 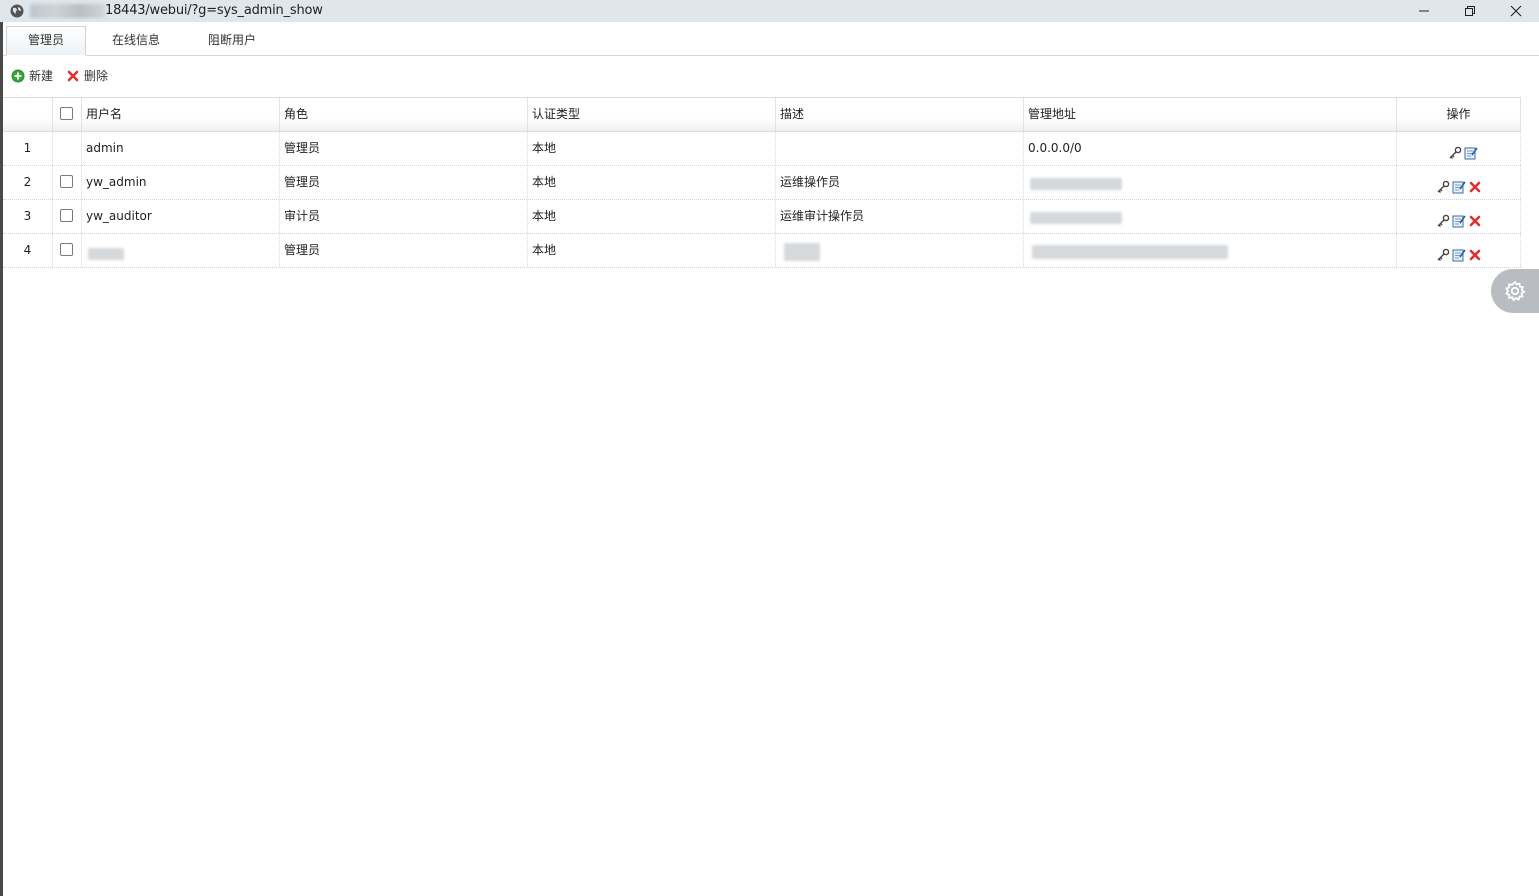 I want to click on table-row: 2 yw_admin 管理员 本地 运维操作员, so click(x=762, y=183).